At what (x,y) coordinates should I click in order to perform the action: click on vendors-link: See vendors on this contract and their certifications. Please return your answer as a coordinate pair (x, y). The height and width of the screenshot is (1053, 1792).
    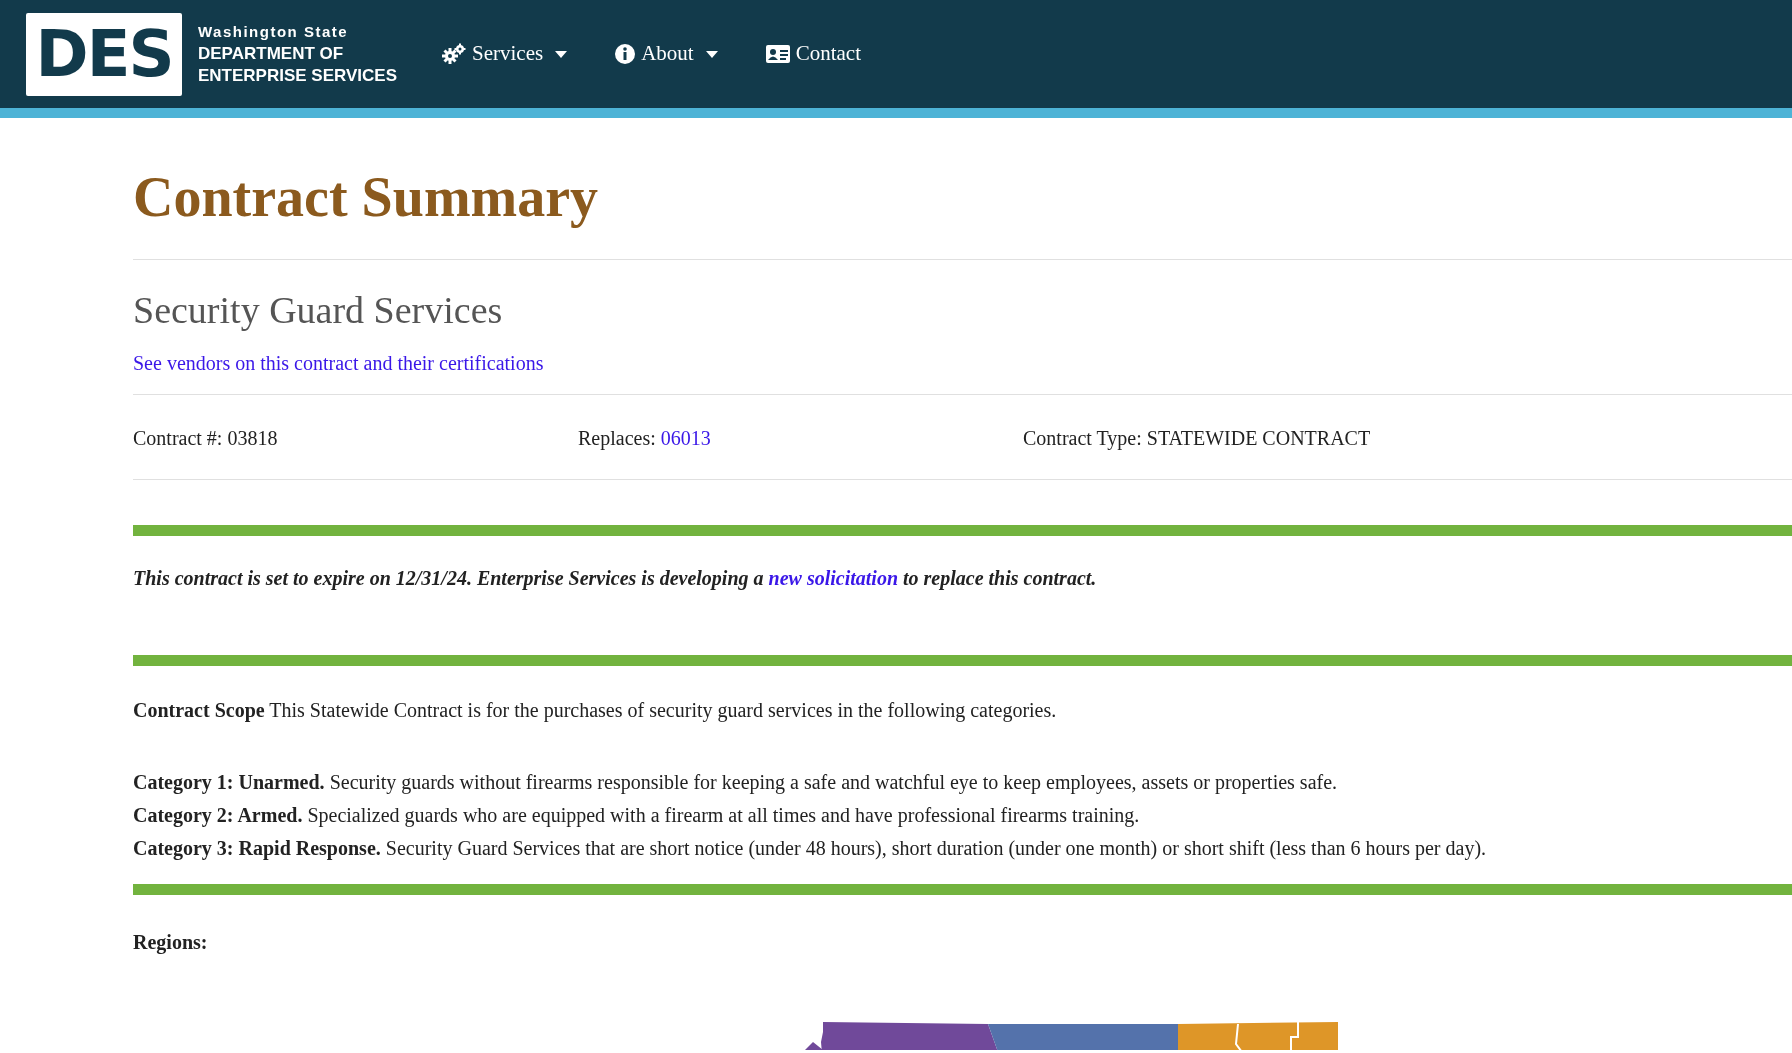
    Looking at the image, I should click on (338, 362).